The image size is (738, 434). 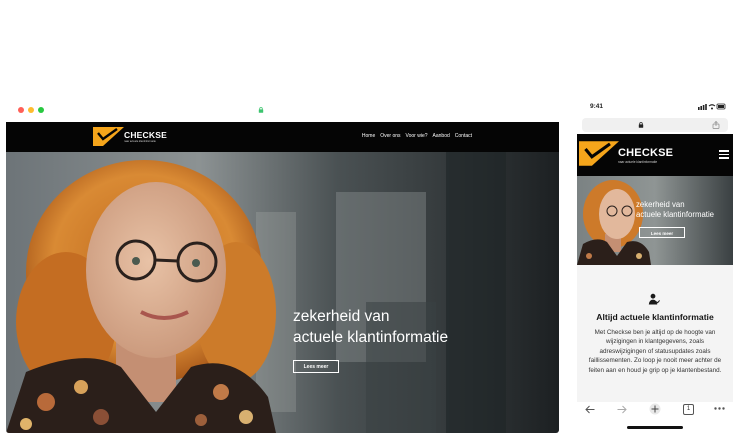 I want to click on status-time: 9:41, so click(x=597, y=106).